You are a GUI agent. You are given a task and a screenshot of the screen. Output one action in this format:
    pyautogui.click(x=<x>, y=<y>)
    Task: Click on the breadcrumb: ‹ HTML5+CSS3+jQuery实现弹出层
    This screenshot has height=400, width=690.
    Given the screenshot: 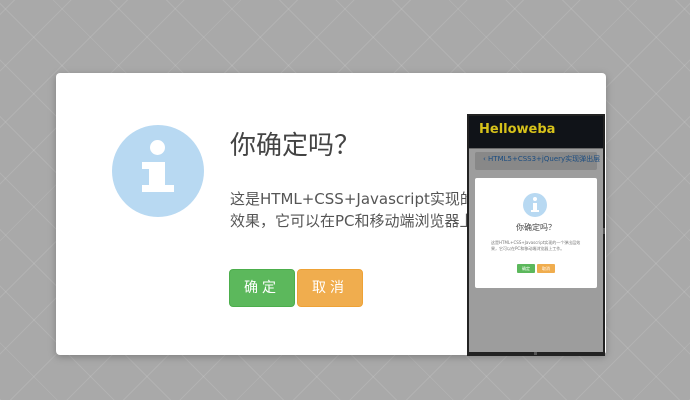 What is the action you would take?
    pyautogui.click(x=537, y=161)
    